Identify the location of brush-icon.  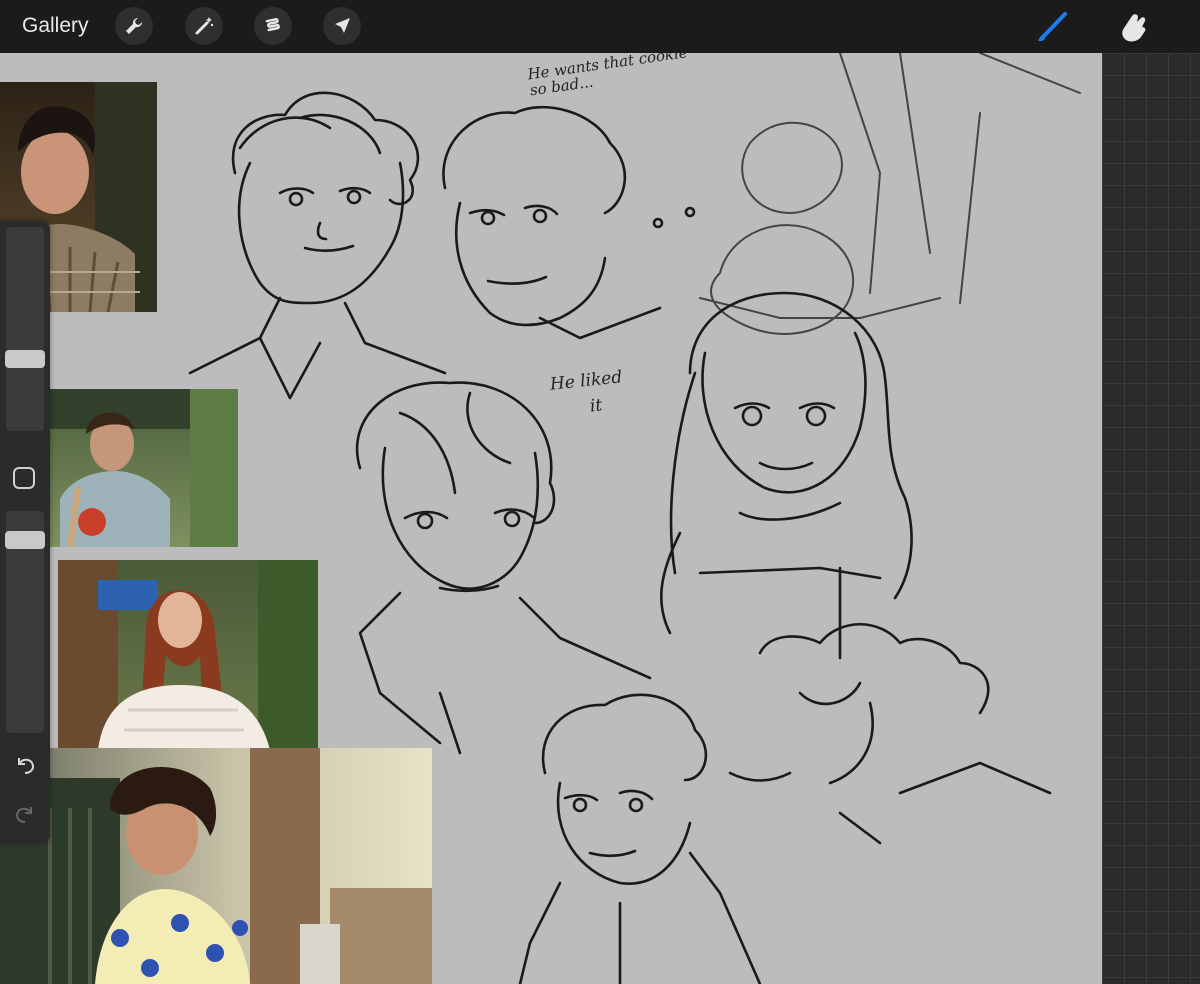
(1052, 26).